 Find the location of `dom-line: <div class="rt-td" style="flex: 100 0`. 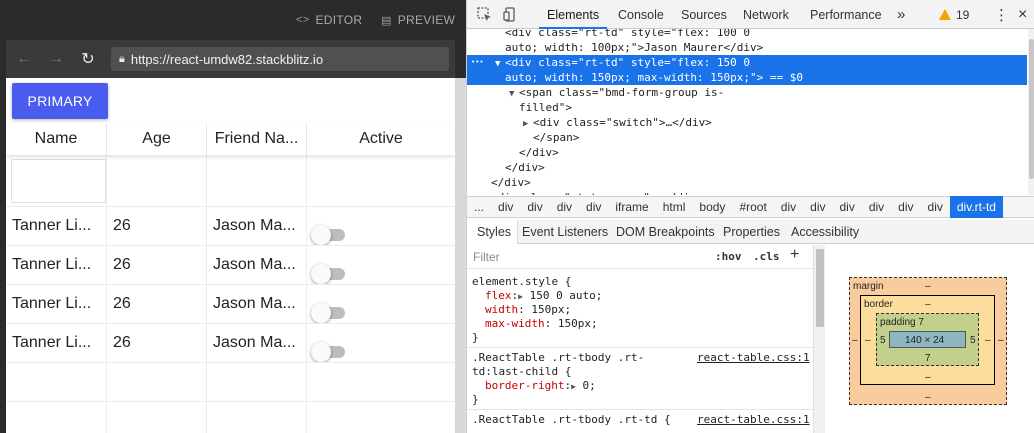

dom-line: <div class="rt-td" style="flex: 100 0 is located at coordinates (747, 34).